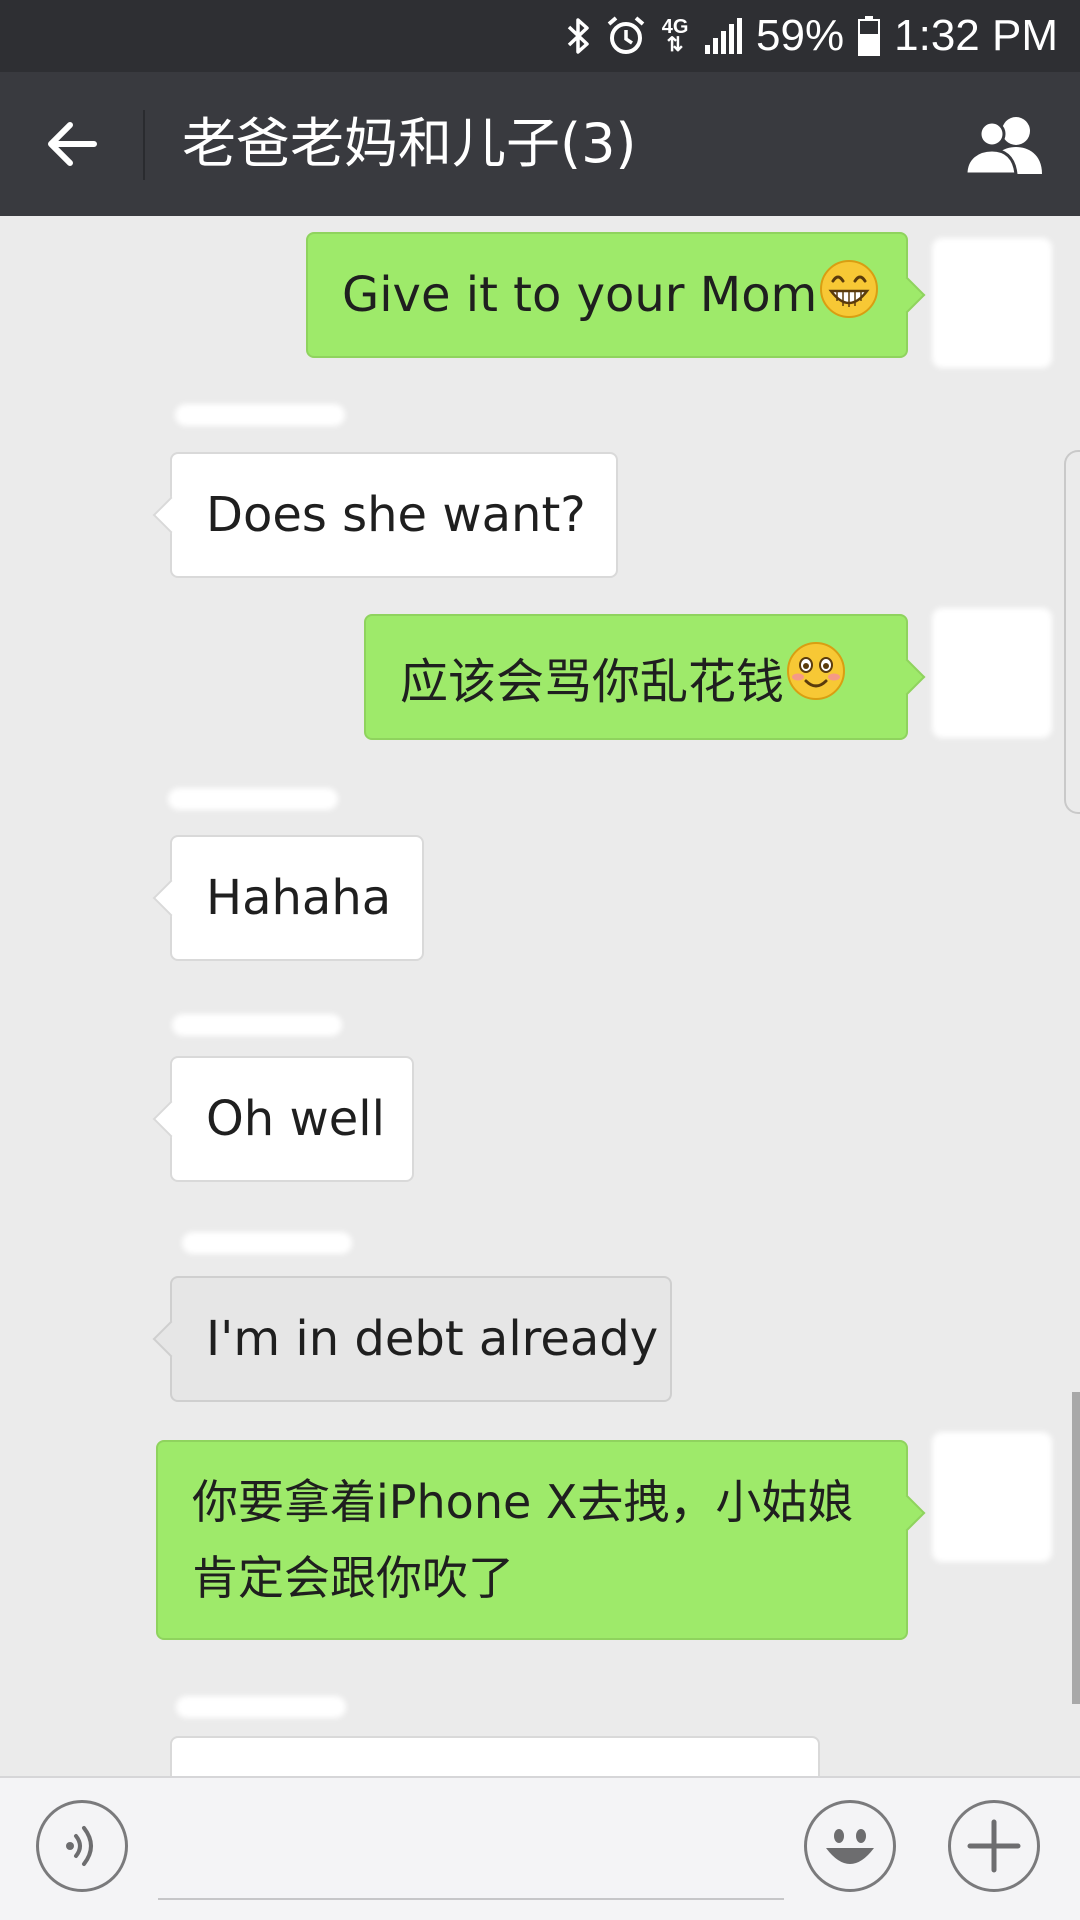 The image size is (1080, 1920). I want to click on input-bar, so click(540, 1848).